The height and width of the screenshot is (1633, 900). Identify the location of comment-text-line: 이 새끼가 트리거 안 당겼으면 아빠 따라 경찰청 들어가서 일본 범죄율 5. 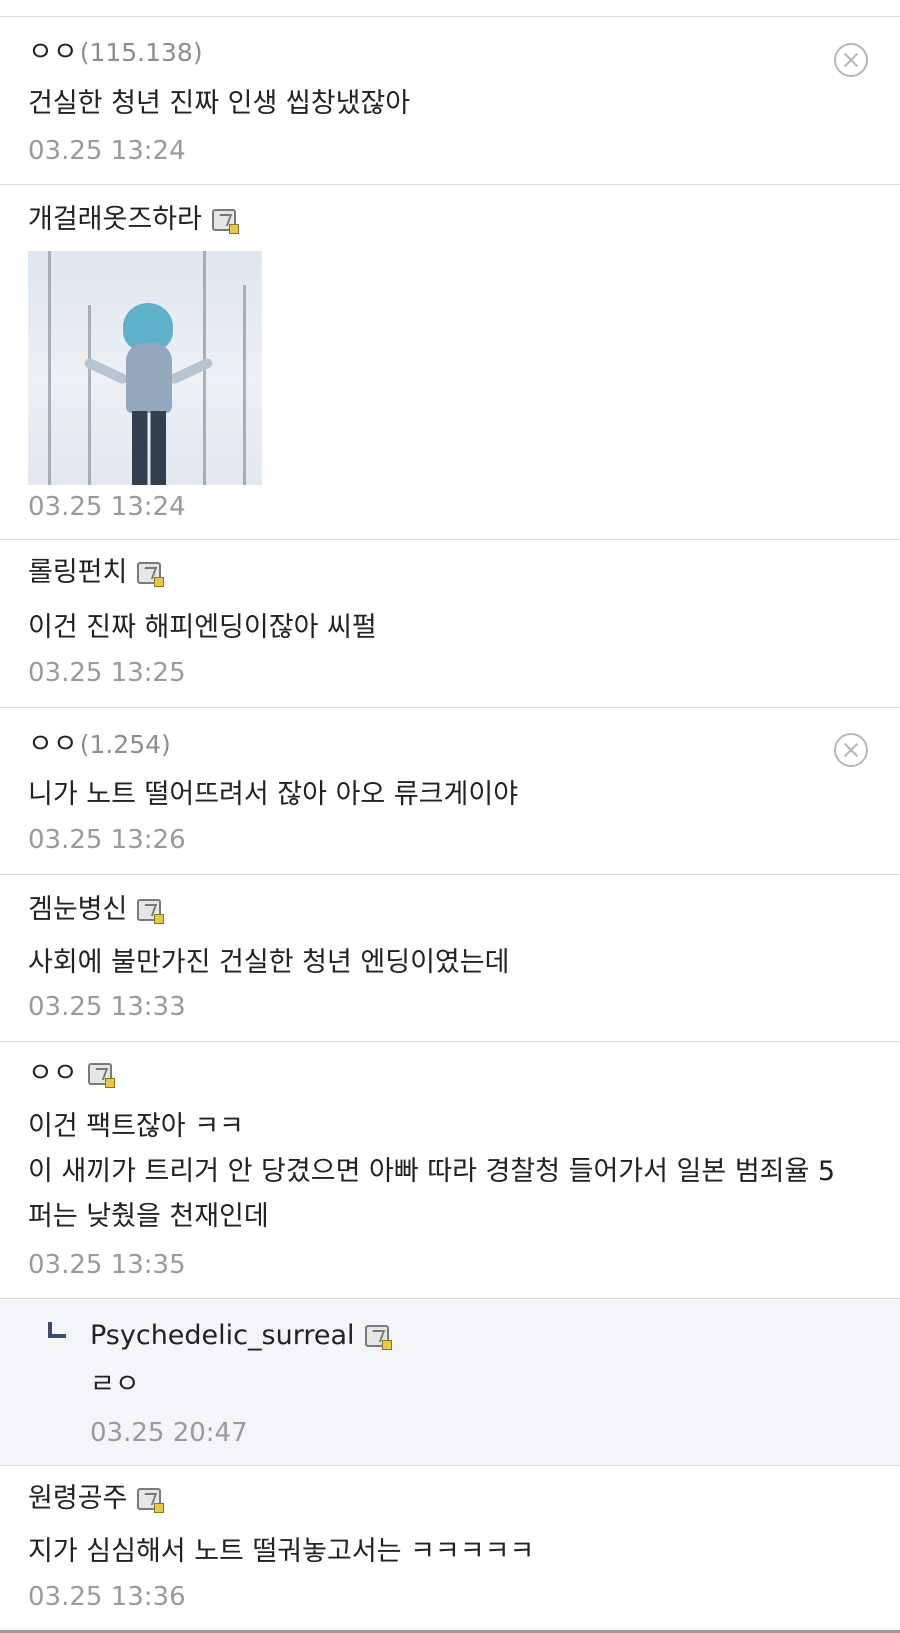
(432, 1171).